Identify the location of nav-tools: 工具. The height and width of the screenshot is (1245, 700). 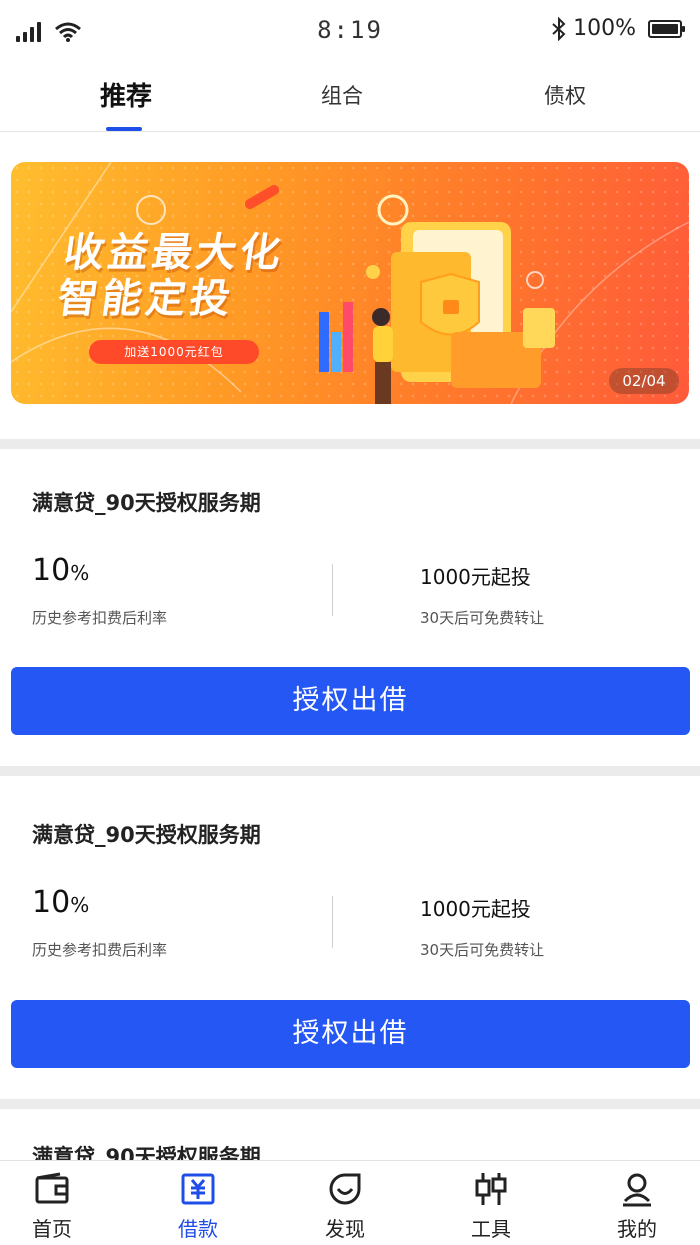
(491, 1203).